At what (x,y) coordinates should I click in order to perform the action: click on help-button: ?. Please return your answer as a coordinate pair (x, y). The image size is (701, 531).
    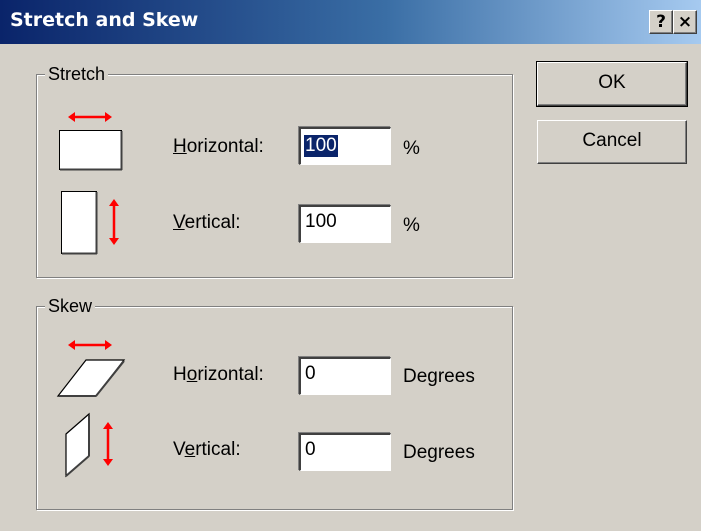
    Looking at the image, I should click on (661, 22).